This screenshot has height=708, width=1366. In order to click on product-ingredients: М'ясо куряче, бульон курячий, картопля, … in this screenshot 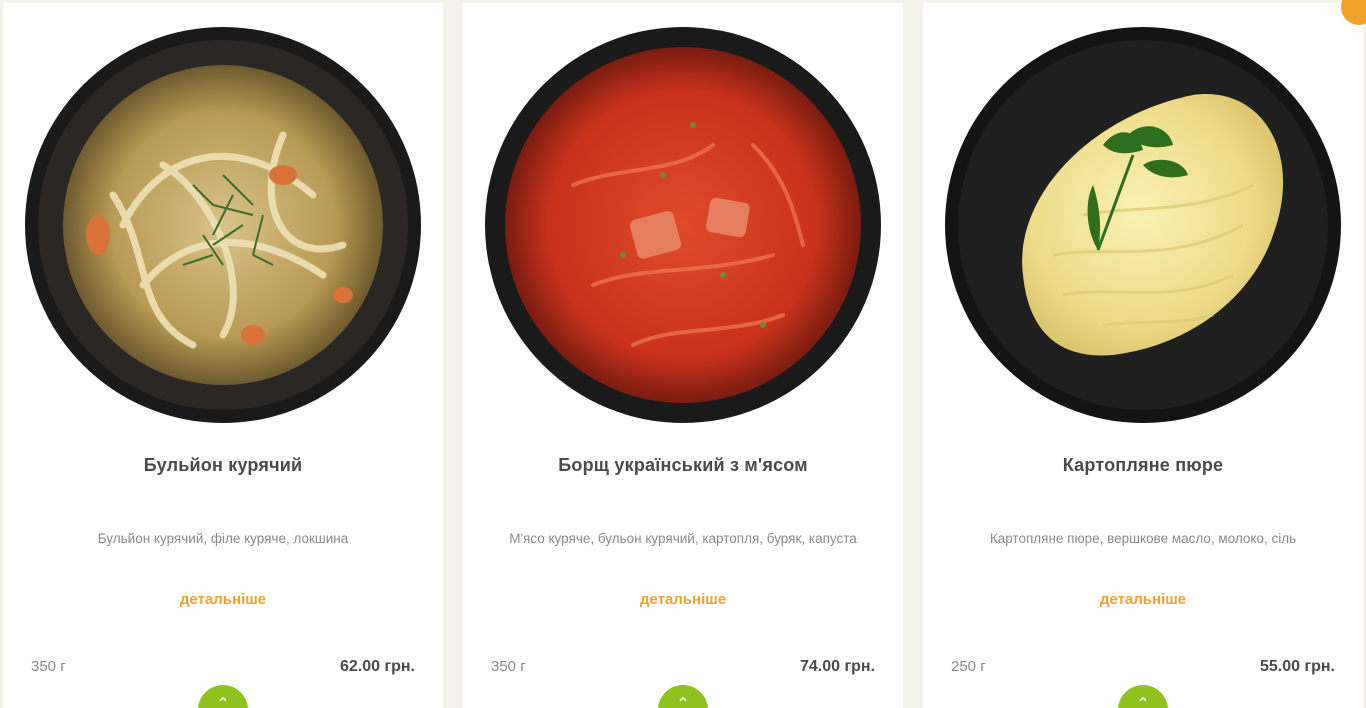, I will do `click(683, 538)`.